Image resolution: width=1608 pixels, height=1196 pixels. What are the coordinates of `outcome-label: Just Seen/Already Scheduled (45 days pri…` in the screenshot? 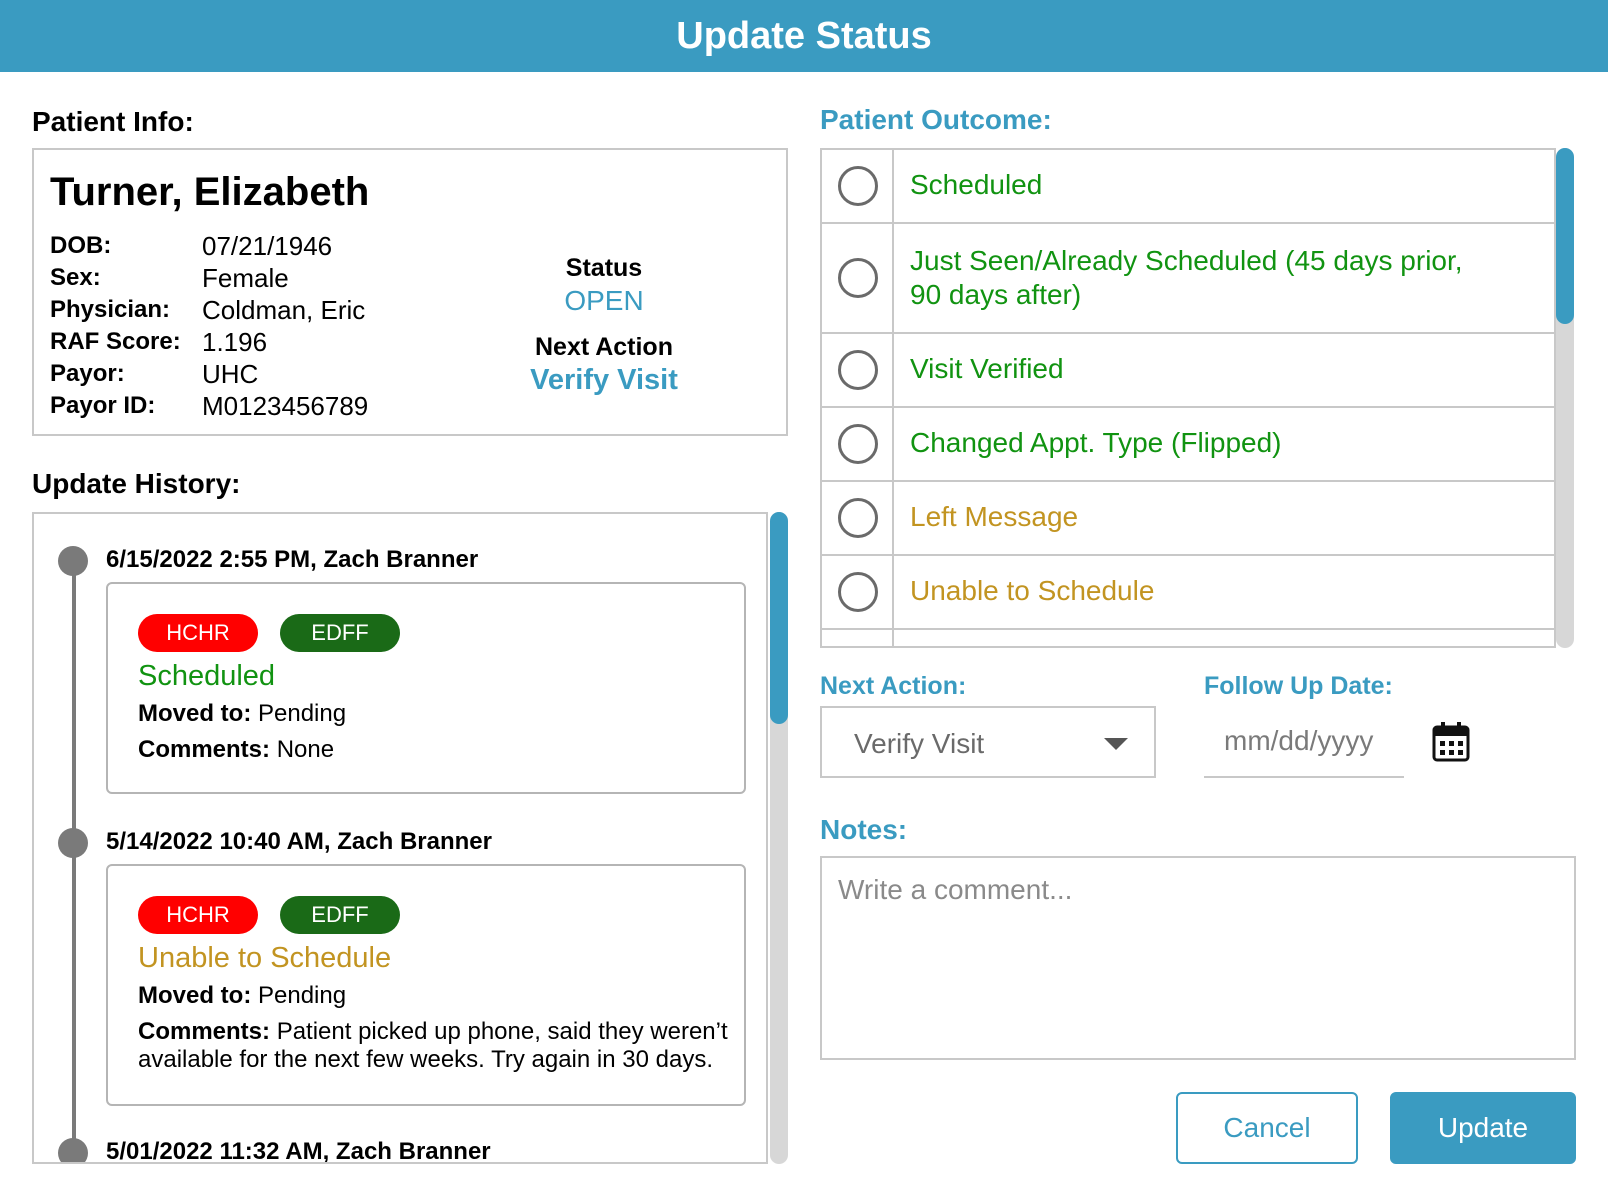 It's located at (1186, 278).